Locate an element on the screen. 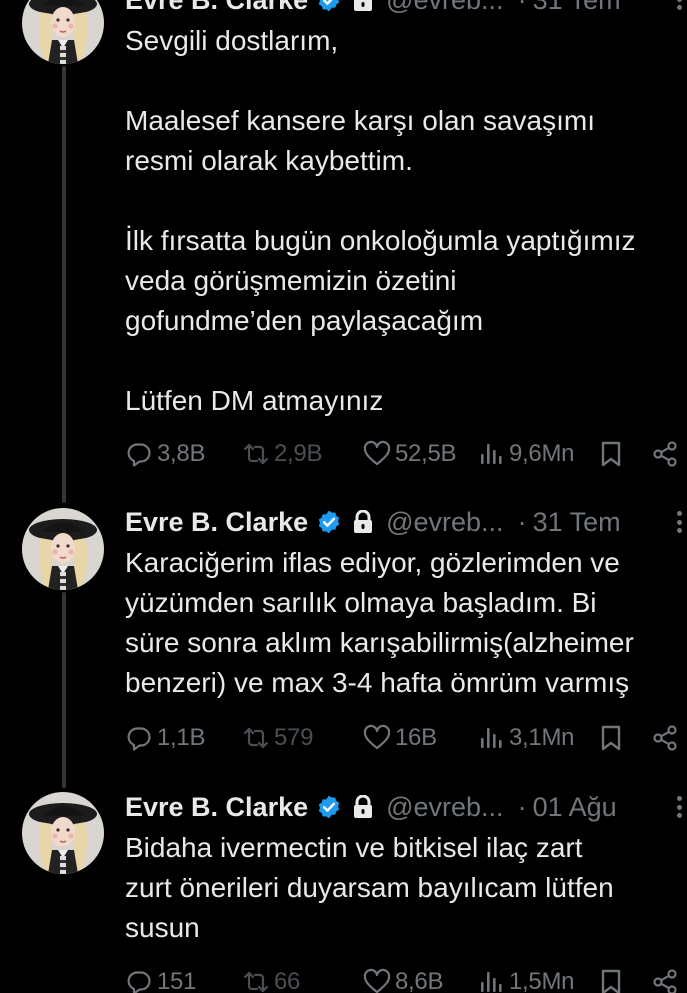 This screenshot has height=993, width=687. like-button: 16B is located at coordinates (400, 738).